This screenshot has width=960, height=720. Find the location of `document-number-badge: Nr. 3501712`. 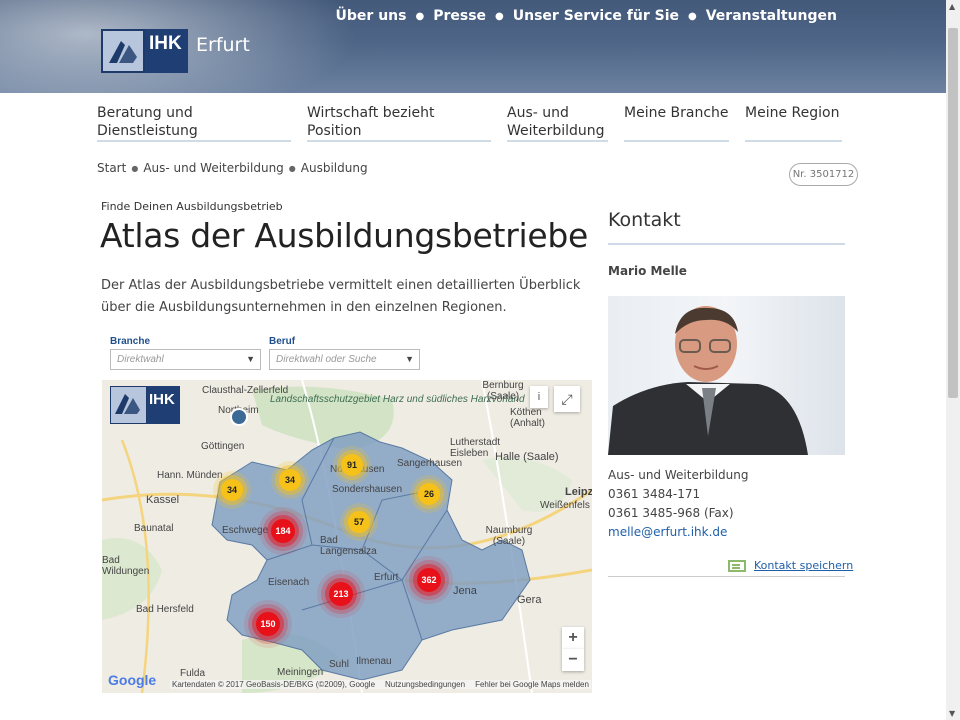

document-number-badge: Nr. 3501712 is located at coordinates (823, 174).